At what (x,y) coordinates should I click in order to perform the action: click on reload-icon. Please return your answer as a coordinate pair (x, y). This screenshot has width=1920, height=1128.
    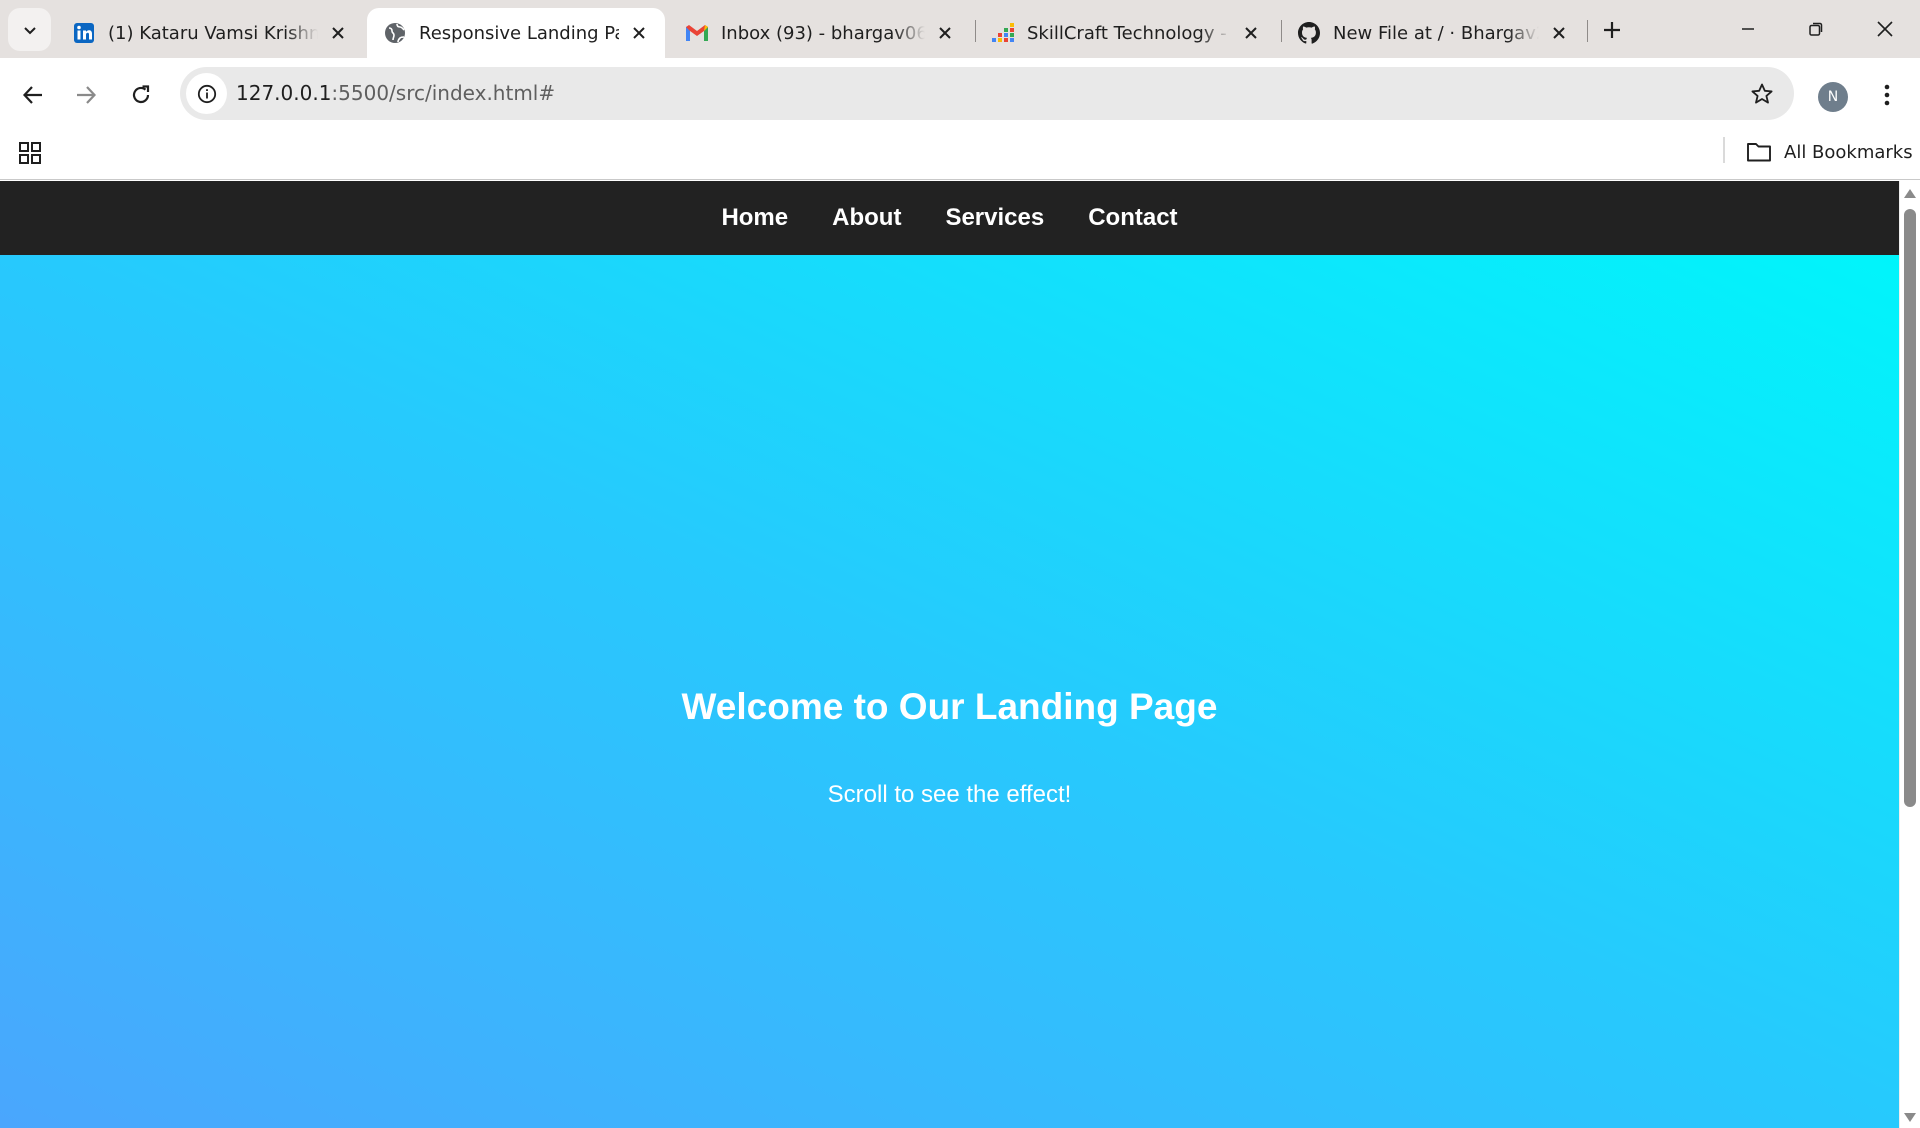
    Looking at the image, I should click on (141, 94).